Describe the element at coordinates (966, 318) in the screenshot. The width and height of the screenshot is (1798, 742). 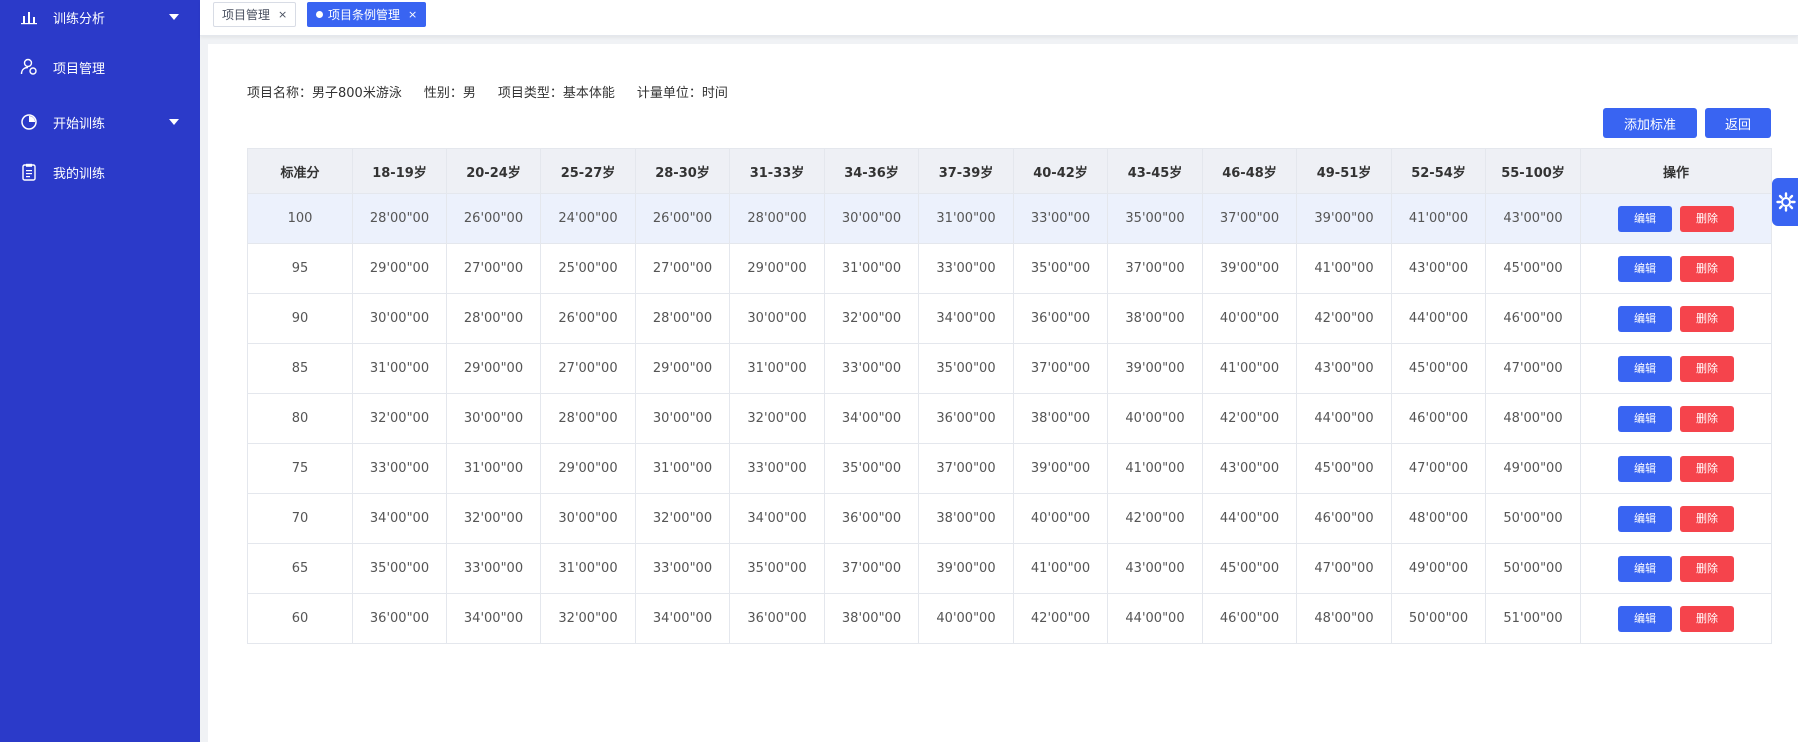
I see `time-cell: 34'00"00` at that location.